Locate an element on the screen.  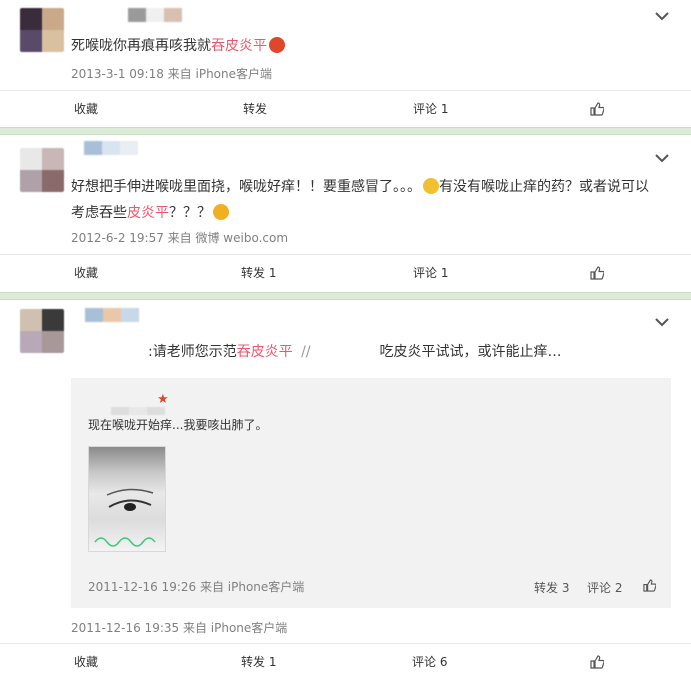
post-content: 死喉咙你再痕再咳我就吞皮炎平 is located at coordinates (366, 46).